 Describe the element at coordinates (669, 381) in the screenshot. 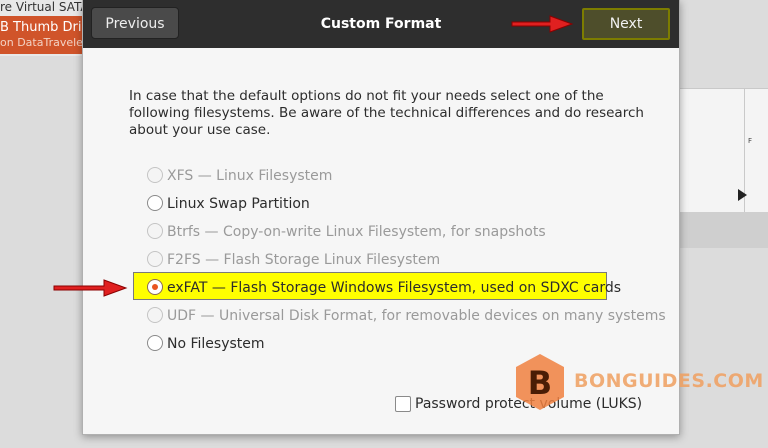

I see `watermark-text: BONGUIDES.COM` at that location.